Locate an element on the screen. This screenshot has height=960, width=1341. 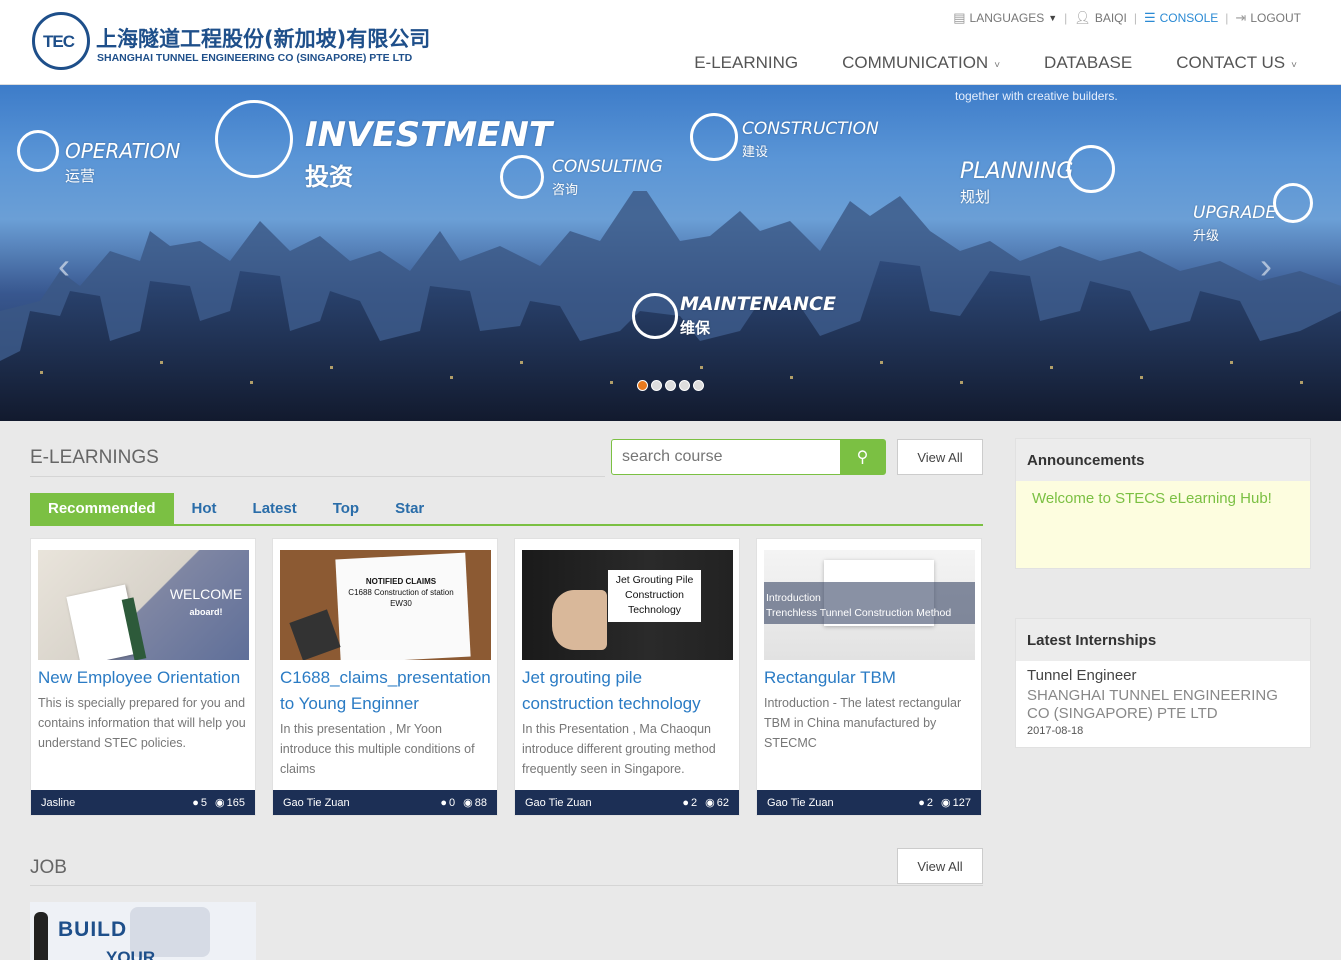
logout-label: LOGOUT is located at coordinates (1275, 18).